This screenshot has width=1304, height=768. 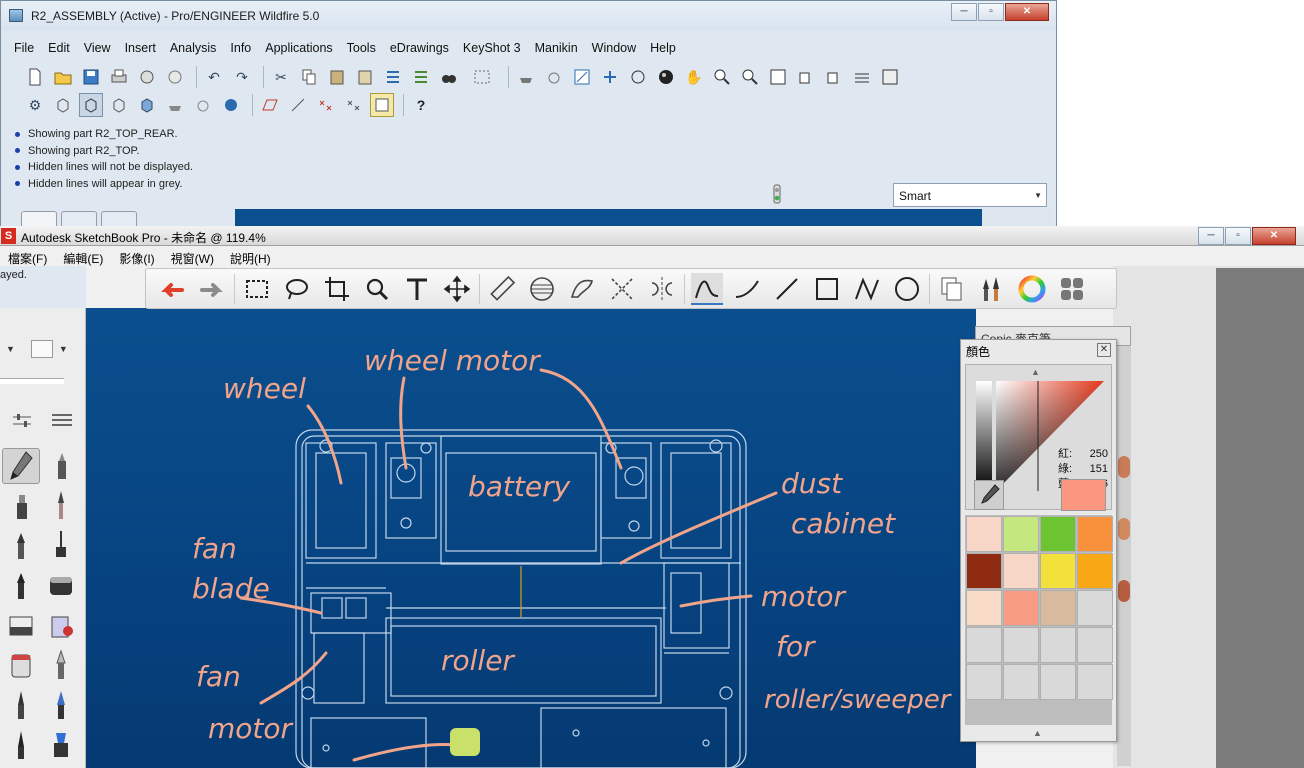 What do you see at coordinates (61, 506) in the screenshot?
I see `paintbrush-icon` at bounding box center [61, 506].